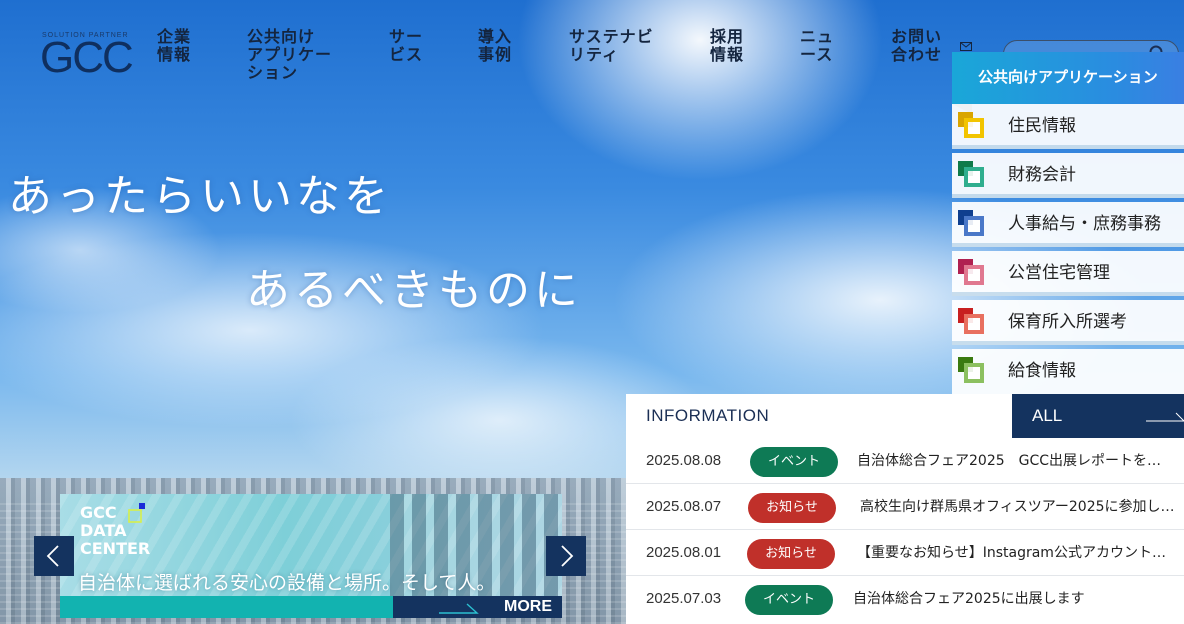 Image resolution: width=1184 pixels, height=624 pixels. I want to click on side-item-label: 人事給与・庶務事務, so click(1084, 224).